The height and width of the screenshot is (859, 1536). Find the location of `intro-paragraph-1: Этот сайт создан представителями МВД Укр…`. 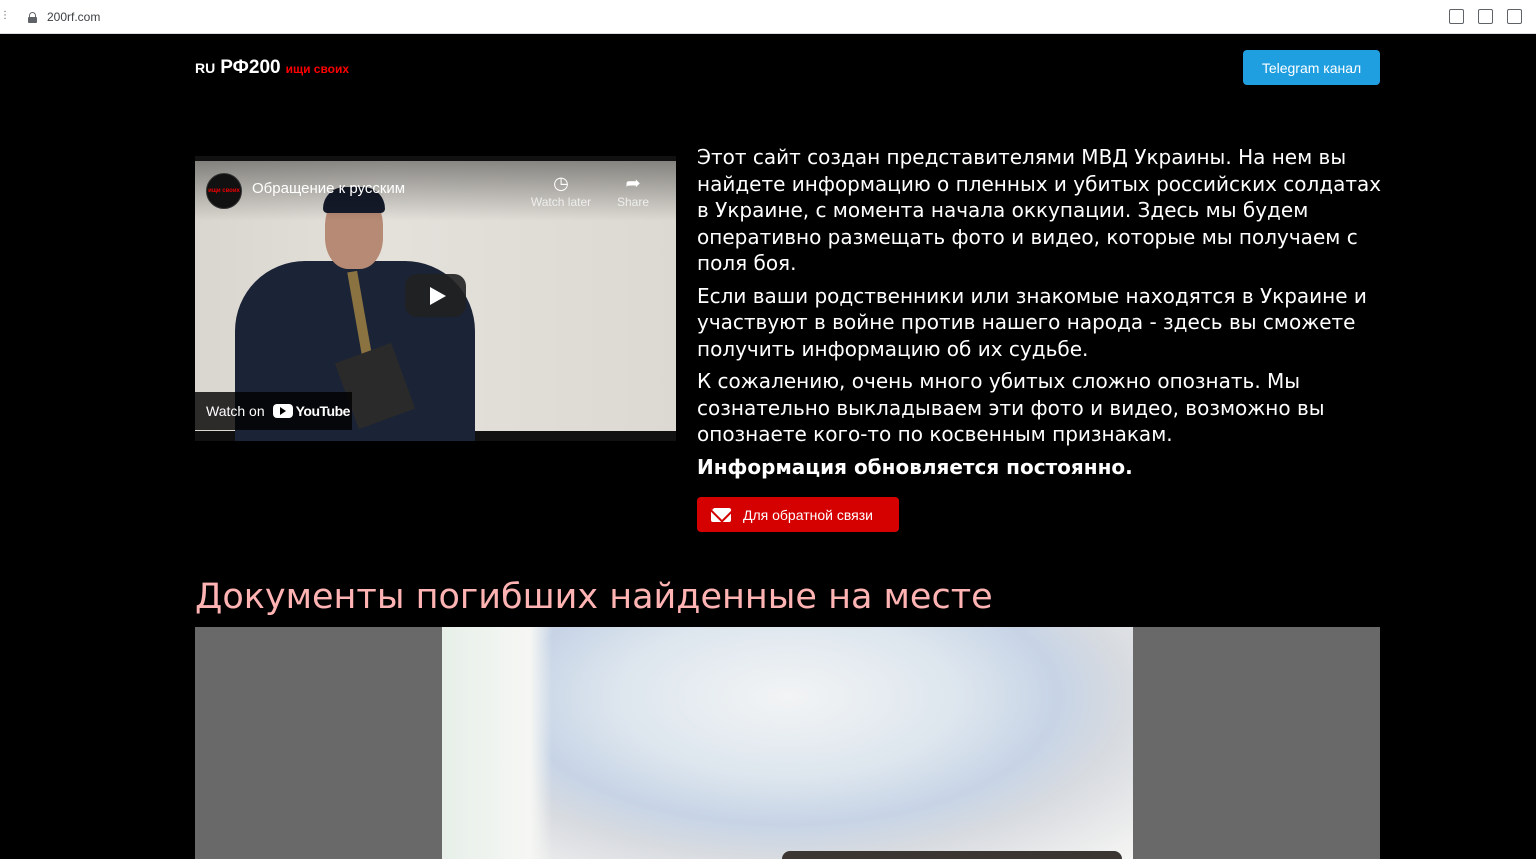

intro-paragraph-1: Этот сайт создан представителями МВД Укр… is located at coordinates (1039, 210).